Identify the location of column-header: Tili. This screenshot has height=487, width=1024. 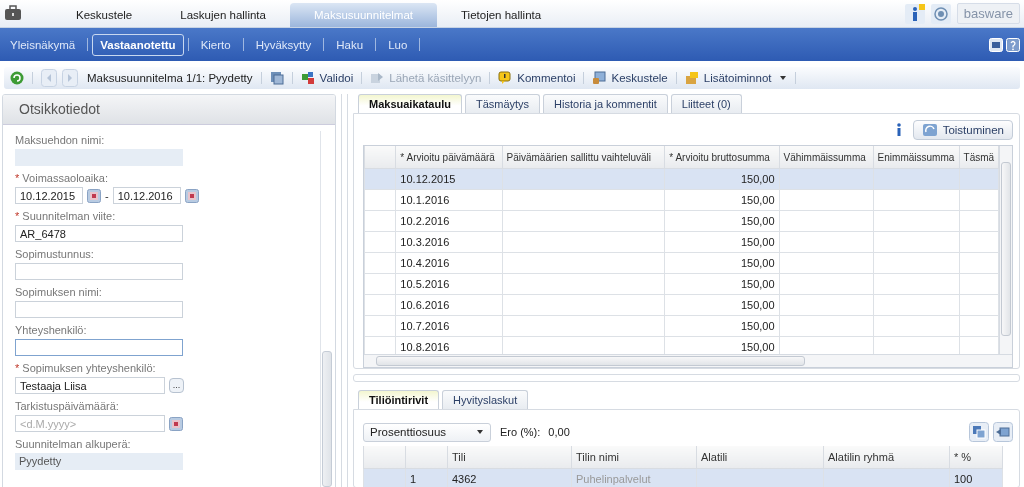
(509, 457).